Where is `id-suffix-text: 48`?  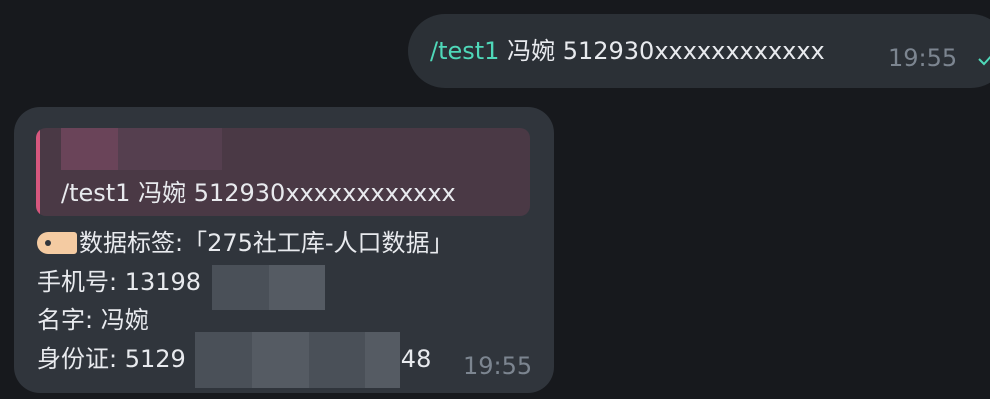
id-suffix-text: 48 is located at coordinates (416, 358).